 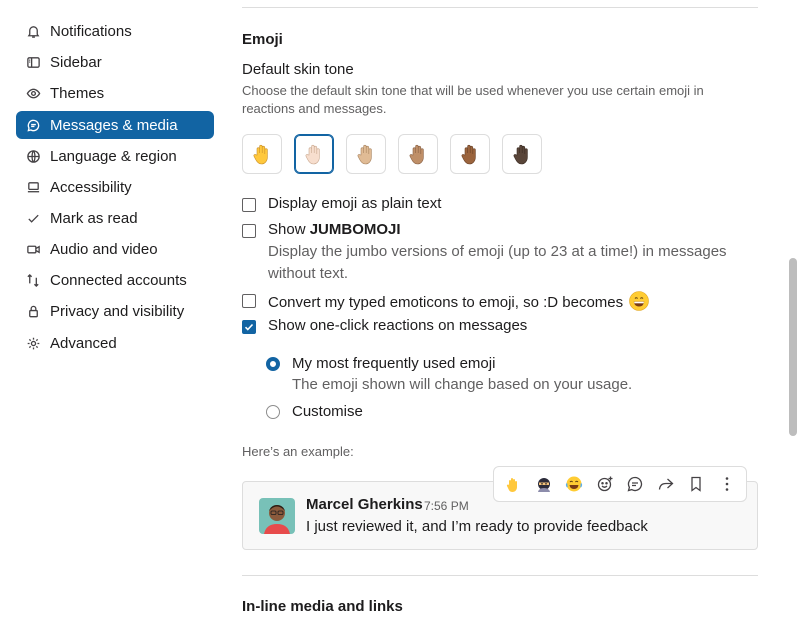 I want to click on option-frequent-emoji: My most frequently used emoji, so click(x=380, y=363).